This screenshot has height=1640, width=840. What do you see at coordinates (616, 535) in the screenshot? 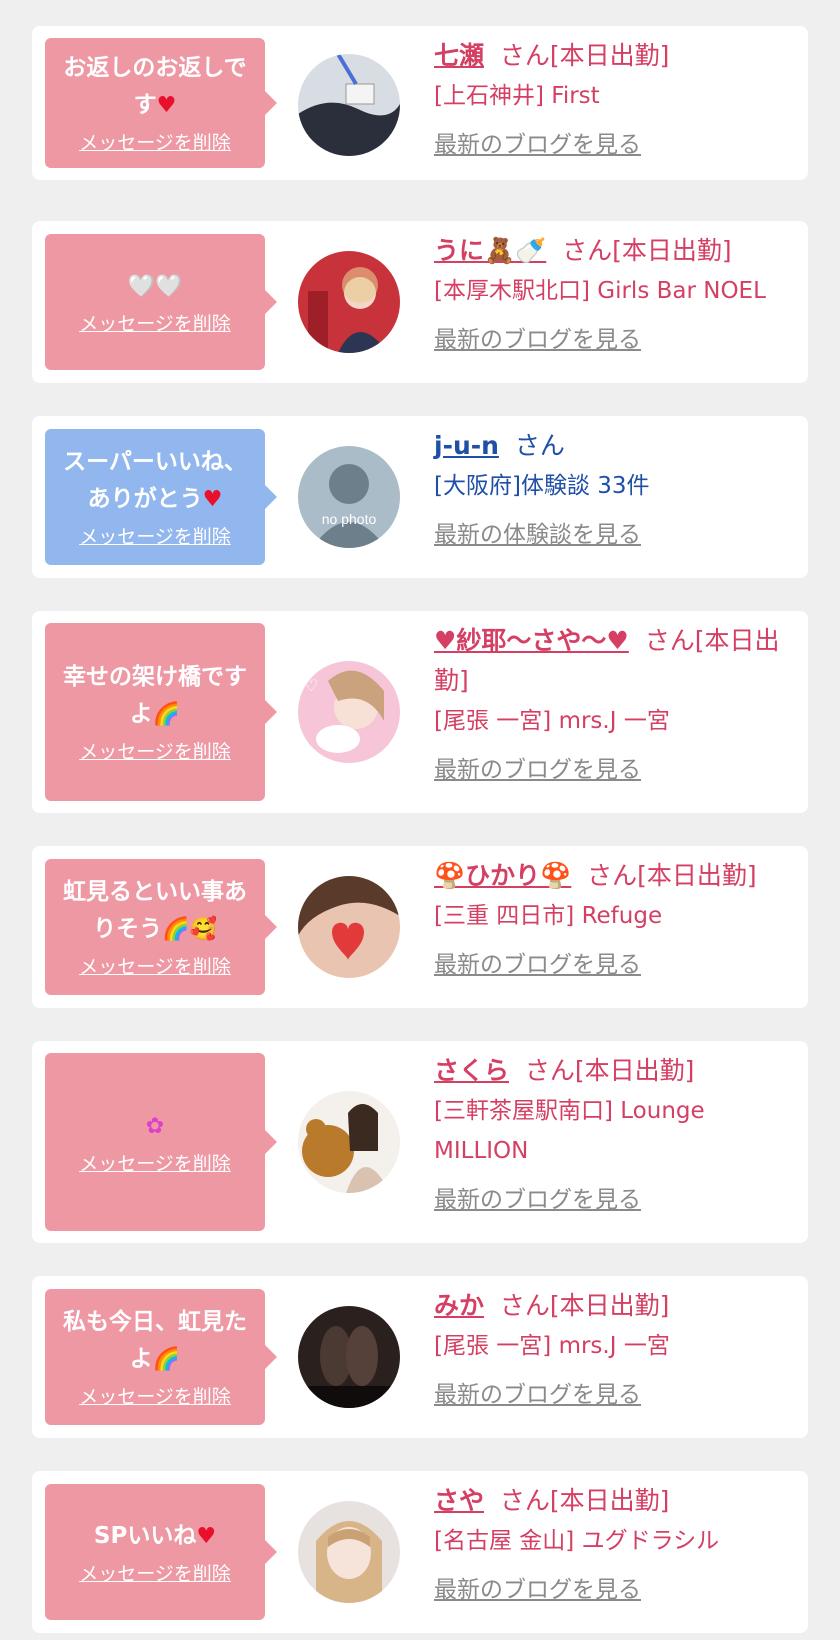
I see `latest-review-link: 最新の体験談を見る` at bounding box center [616, 535].